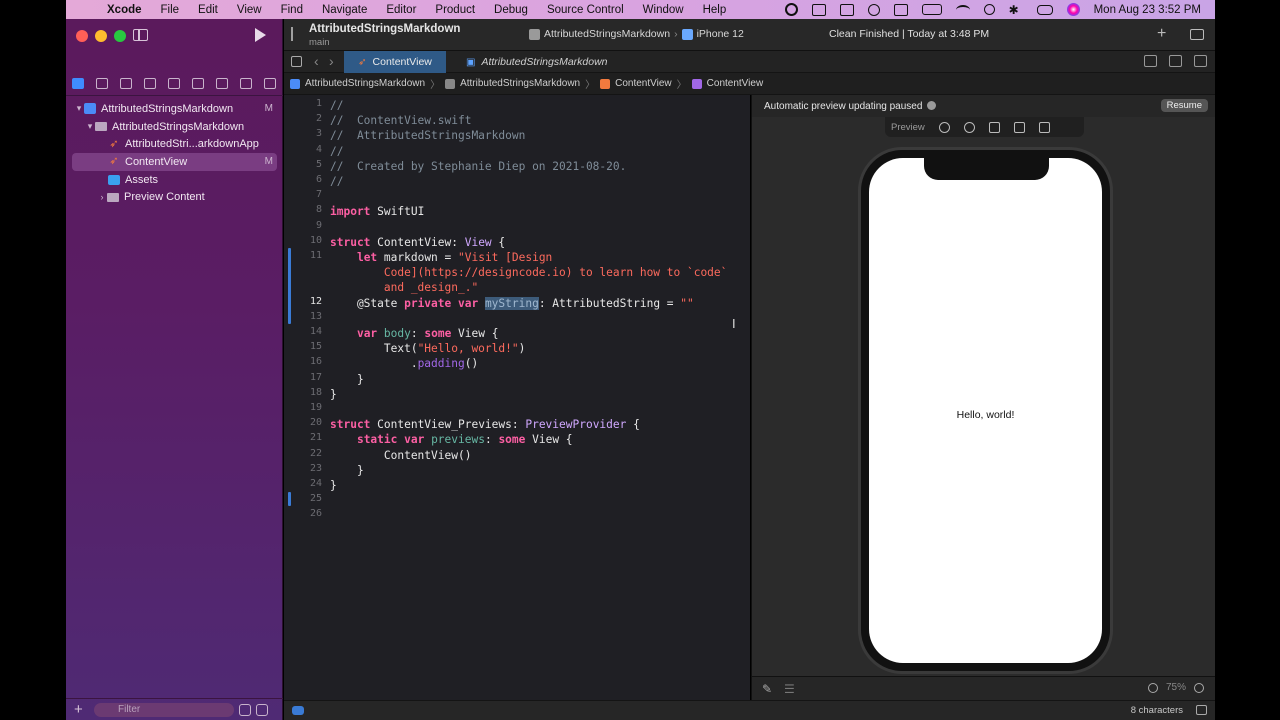 The height and width of the screenshot is (720, 1280). I want to click on tree-item-group: ▾ AttributedStringsMarkdown, so click(174, 127).